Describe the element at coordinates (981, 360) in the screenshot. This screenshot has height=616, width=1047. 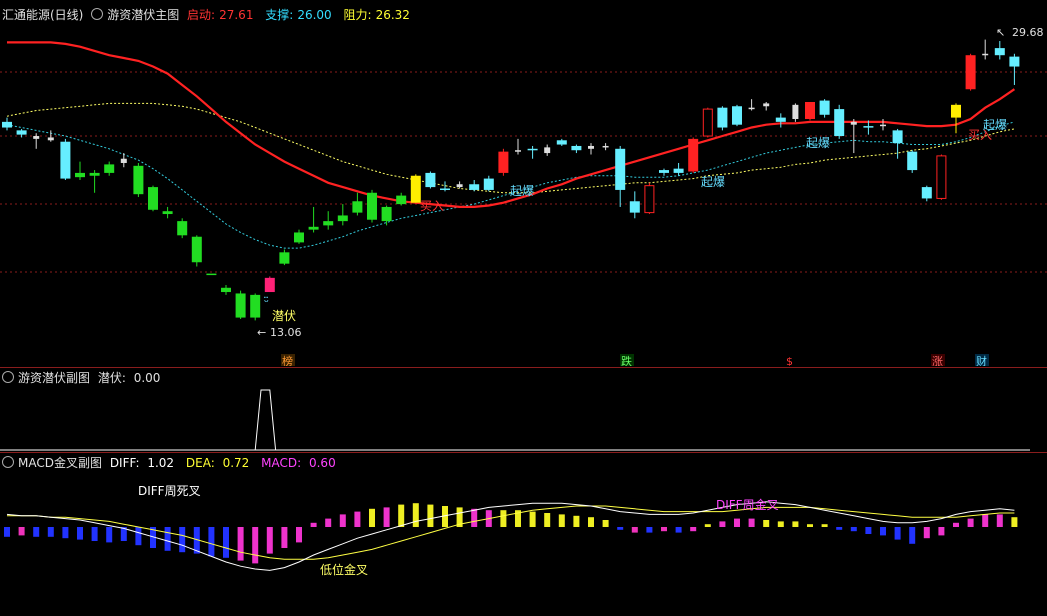
I see `marker-wealth: 财` at that location.